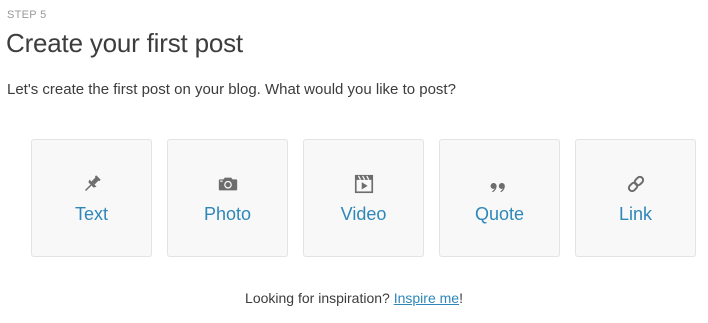  I want to click on chain-link-icon, so click(636, 184).